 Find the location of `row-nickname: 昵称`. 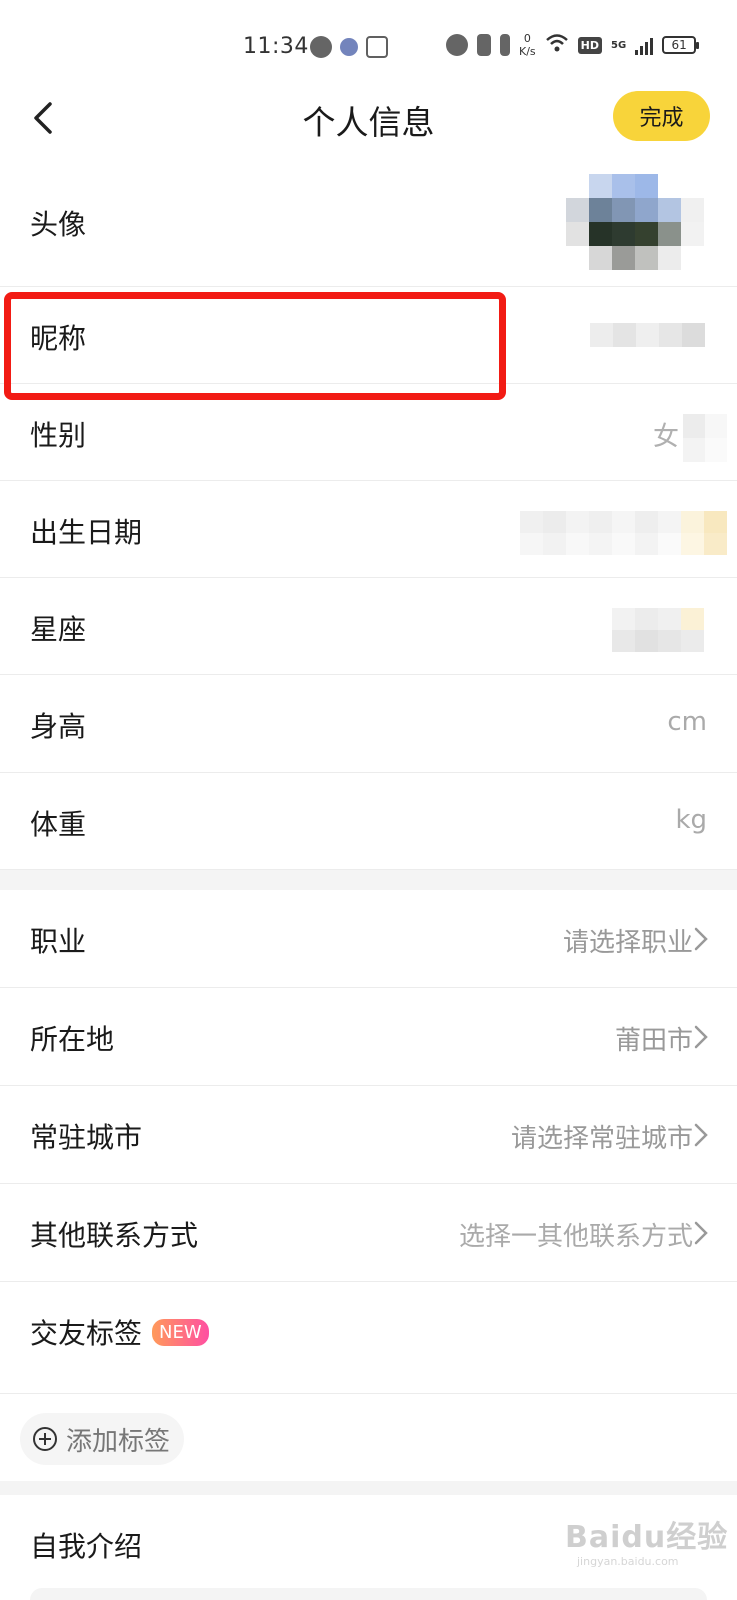

row-nickname: 昵称 is located at coordinates (368, 335).